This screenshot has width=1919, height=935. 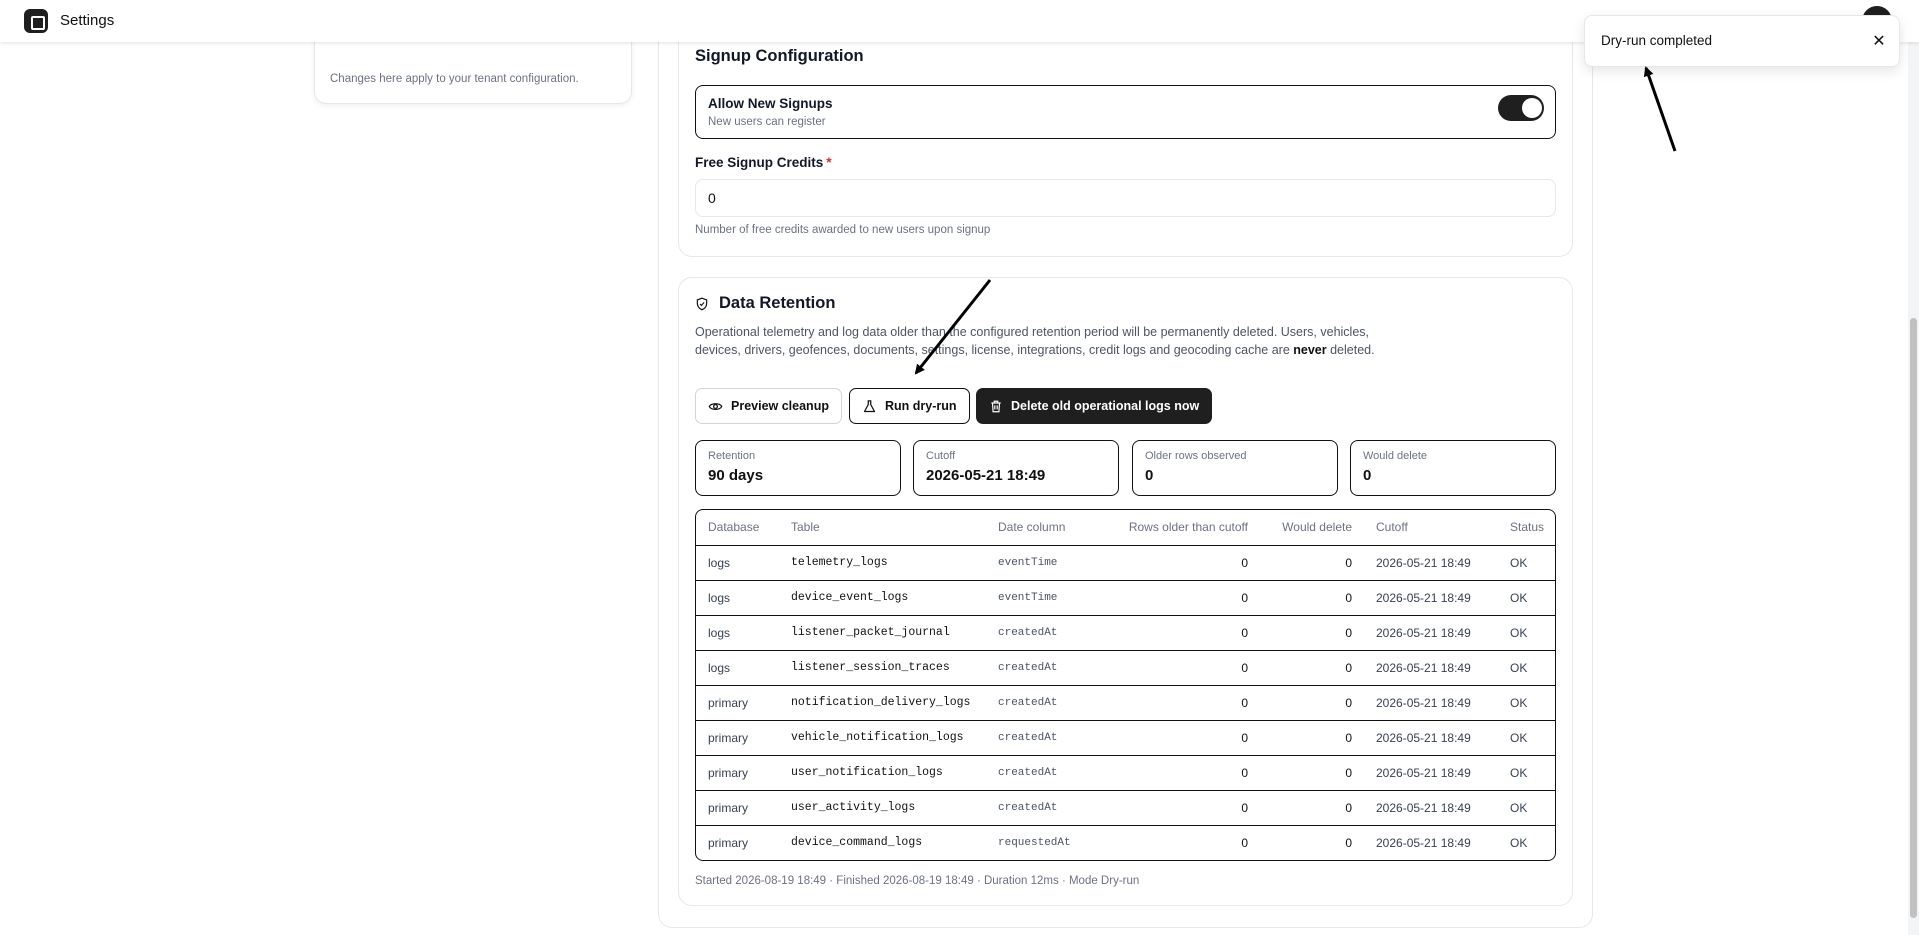 I want to click on preview-cleanup-label: Preview cleanup, so click(x=780, y=406).